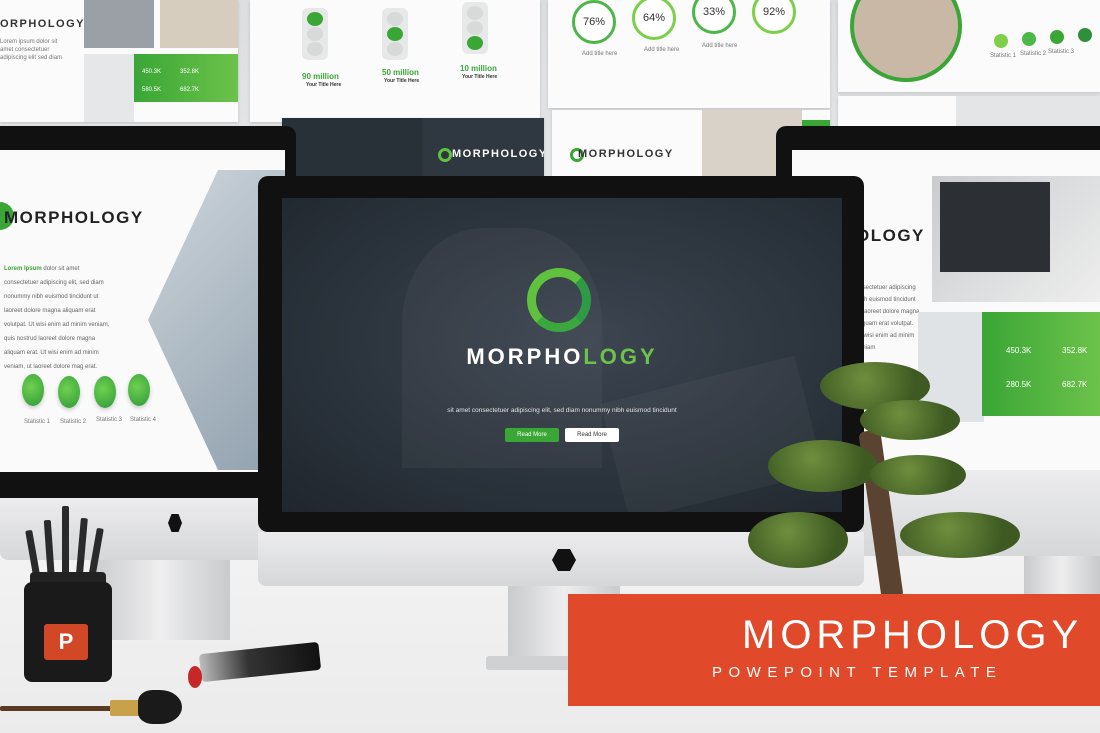 The height and width of the screenshot is (733, 1100). What do you see at coordinates (714, 12) in the screenshot?
I see `gauge-value: 33%` at bounding box center [714, 12].